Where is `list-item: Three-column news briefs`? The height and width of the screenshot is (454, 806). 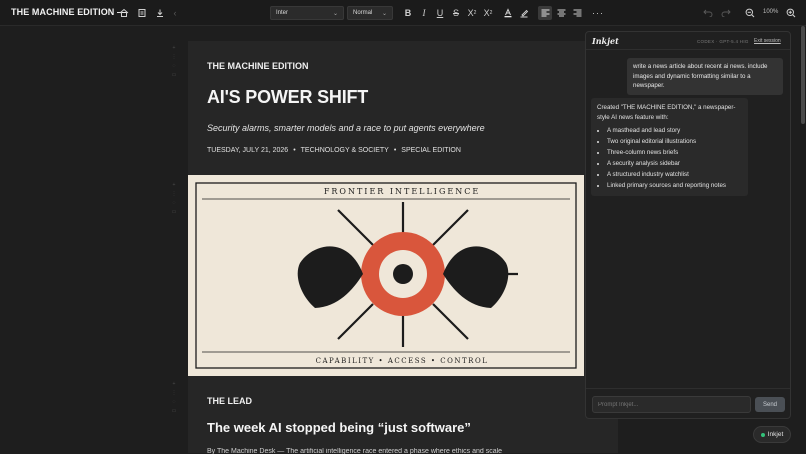
list-item: Three-column news briefs is located at coordinates (674, 152).